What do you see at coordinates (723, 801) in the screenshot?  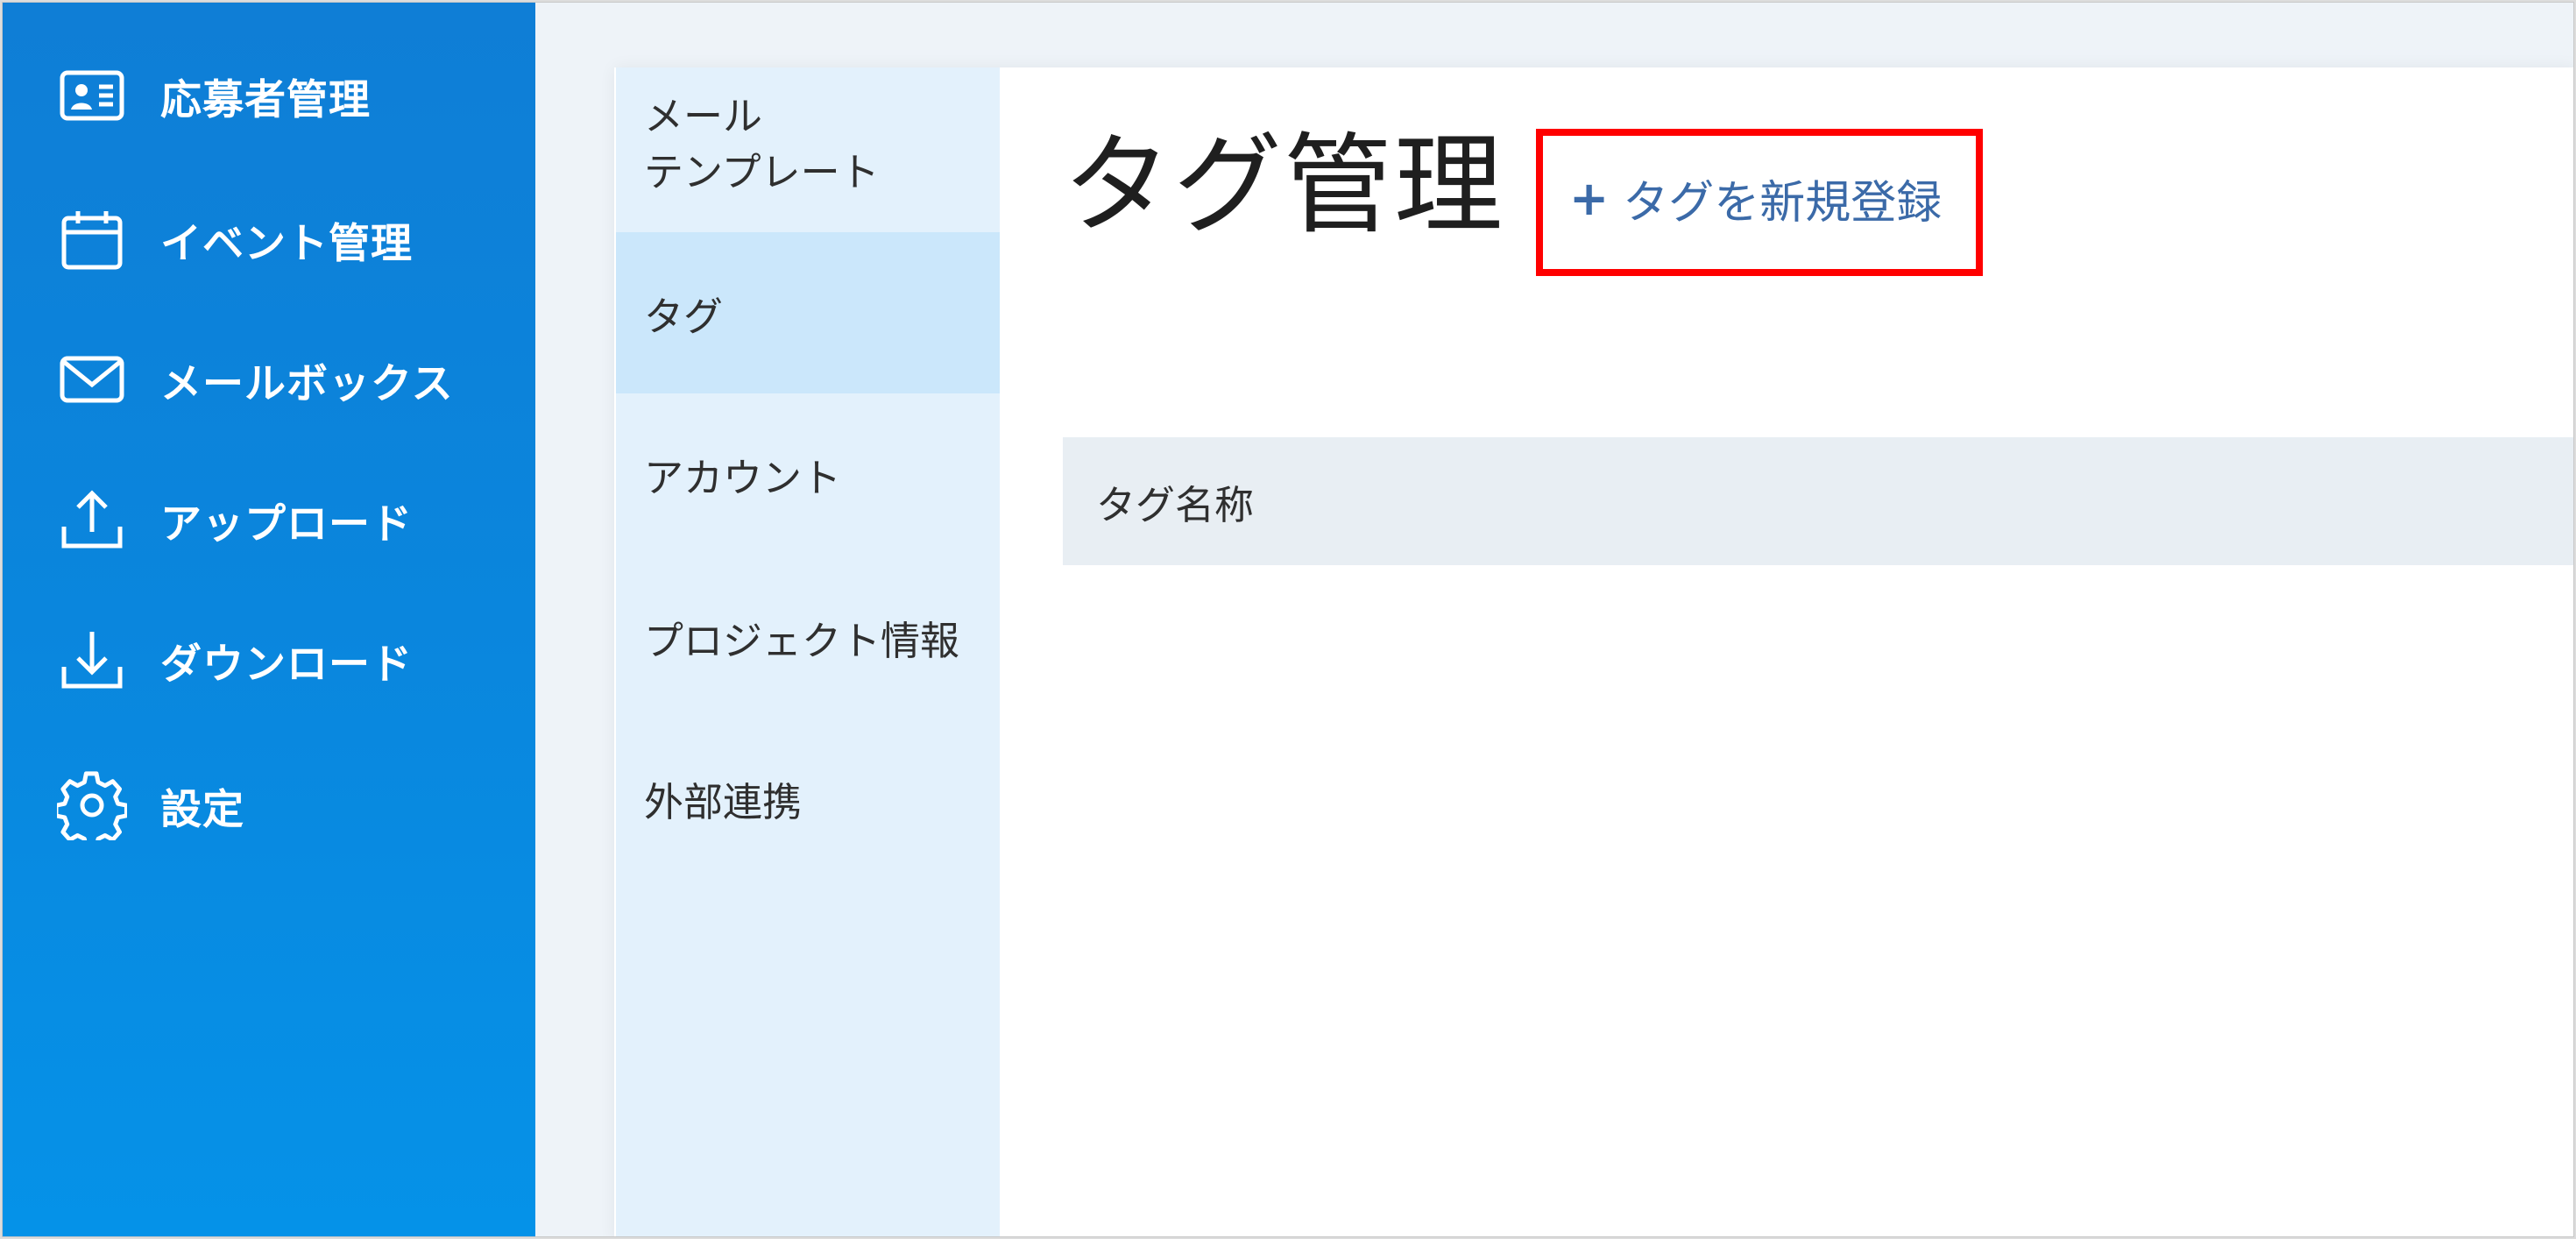 I see `subnav-item-label: 外部連携` at bounding box center [723, 801].